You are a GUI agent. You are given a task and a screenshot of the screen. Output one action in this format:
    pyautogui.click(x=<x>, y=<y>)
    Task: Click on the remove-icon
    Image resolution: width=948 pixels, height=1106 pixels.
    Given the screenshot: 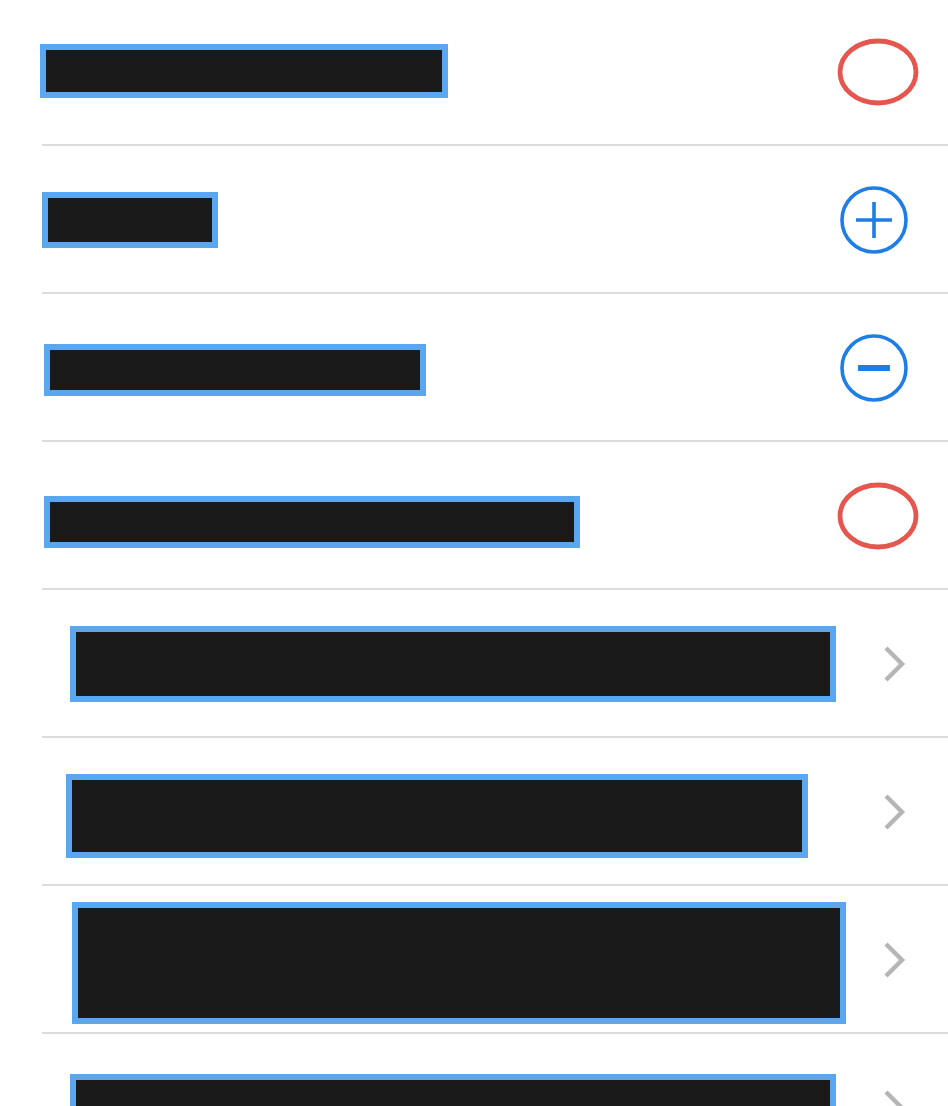 What is the action you would take?
    pyautogui.click(x=874, y=367)
    